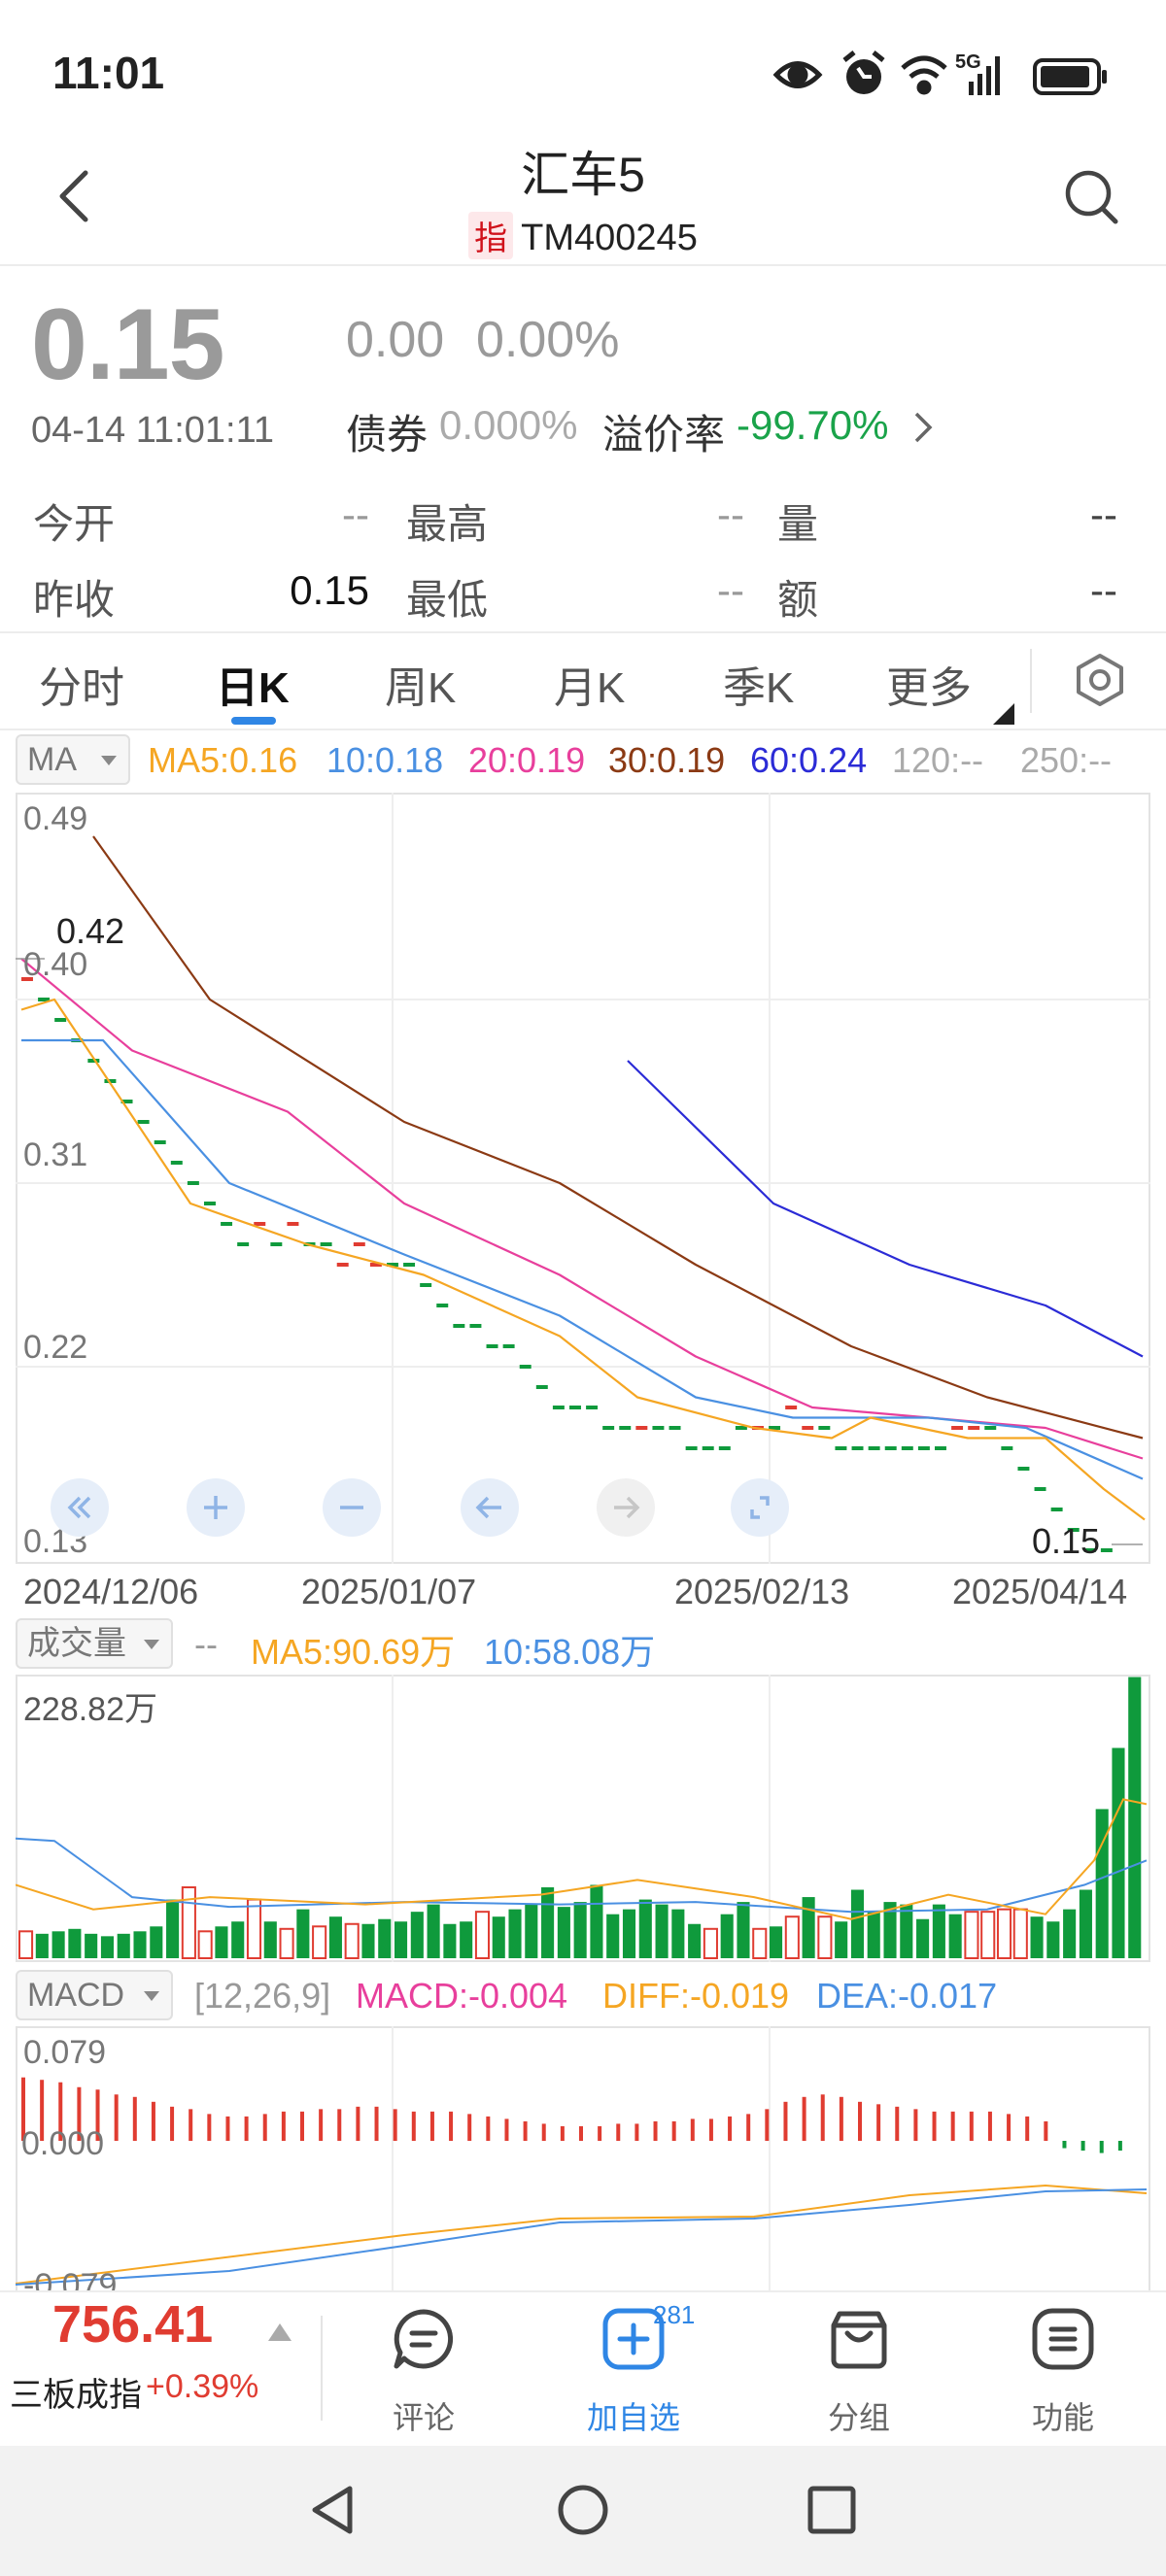 The image size is (1166, 2576). I want to click on premium-label: 溢价率, so click(663, 431).